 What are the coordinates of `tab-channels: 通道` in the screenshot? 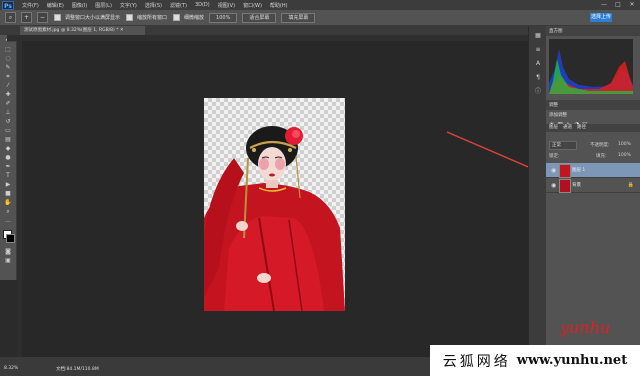 It's located at (567, 128).